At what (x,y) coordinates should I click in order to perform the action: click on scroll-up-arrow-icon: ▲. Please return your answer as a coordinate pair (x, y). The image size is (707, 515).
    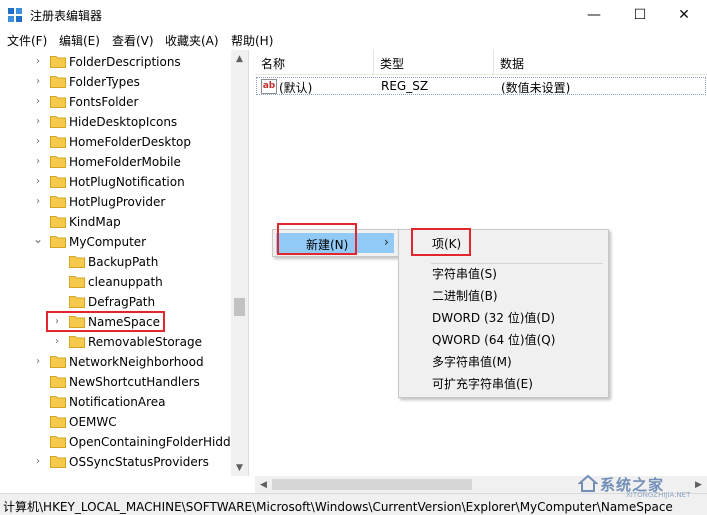
    Looking at the image, I should click on (239, 58).